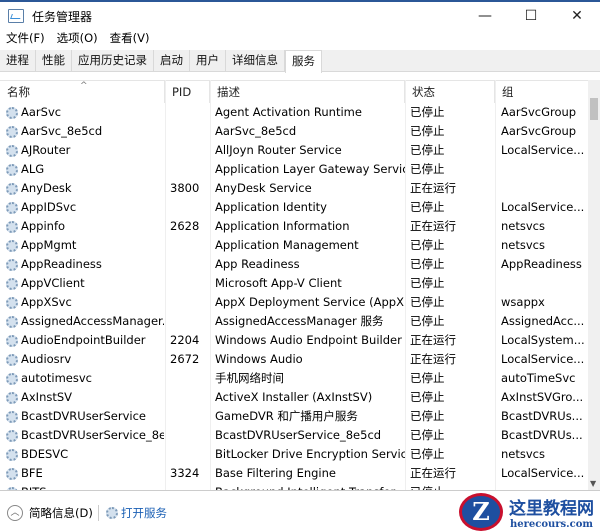 The width and height of the screenshot is (600, 532). I want to click on tab-processes: 进程, so click(18, 60).